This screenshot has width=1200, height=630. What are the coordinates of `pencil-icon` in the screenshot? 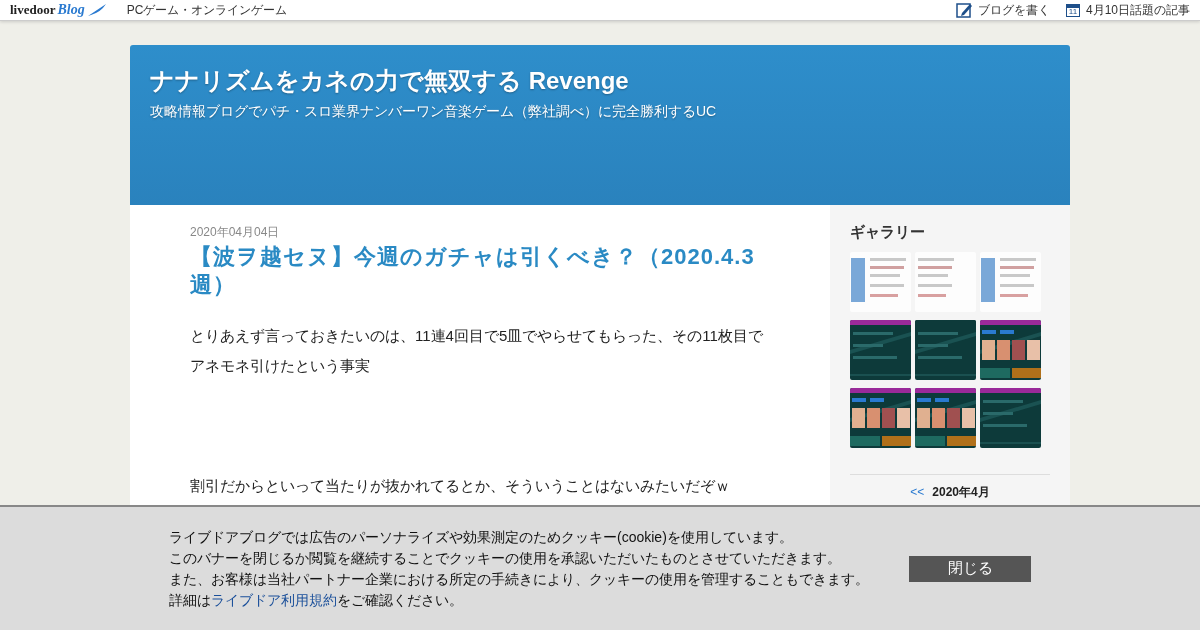 It's located at (963, 10).